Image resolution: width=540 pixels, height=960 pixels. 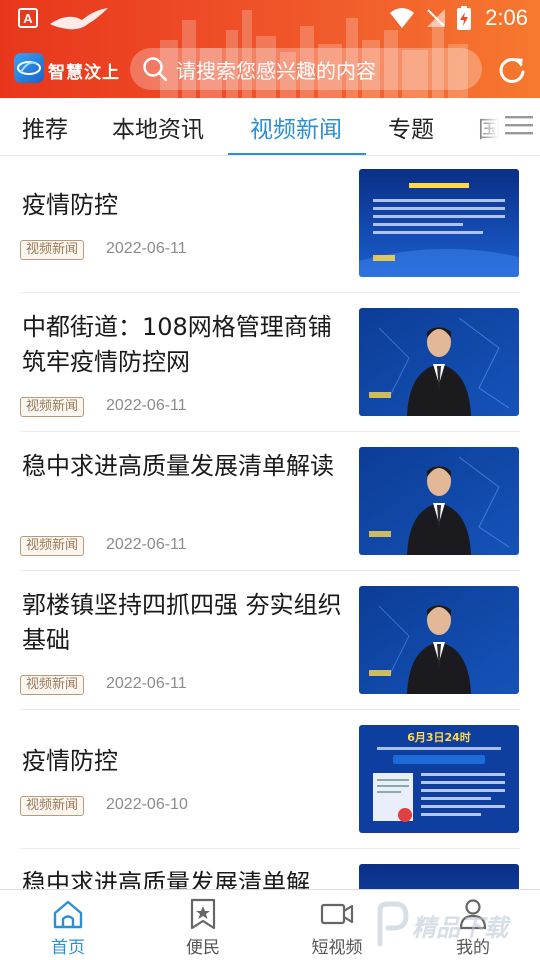 What do you see at coordinates (45, 127) in the screenshot?
I see `tab-recommend: 推荐` at bounding box center [45, 127].